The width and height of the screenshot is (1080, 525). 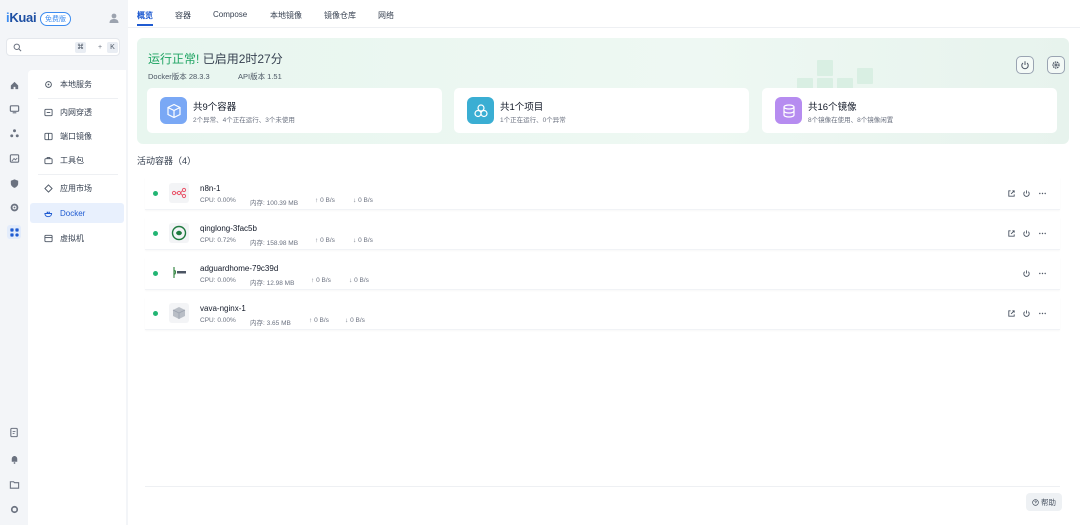 I want to click on sidebar-item-local-service: 本地服务, so click(x=77, y=84).